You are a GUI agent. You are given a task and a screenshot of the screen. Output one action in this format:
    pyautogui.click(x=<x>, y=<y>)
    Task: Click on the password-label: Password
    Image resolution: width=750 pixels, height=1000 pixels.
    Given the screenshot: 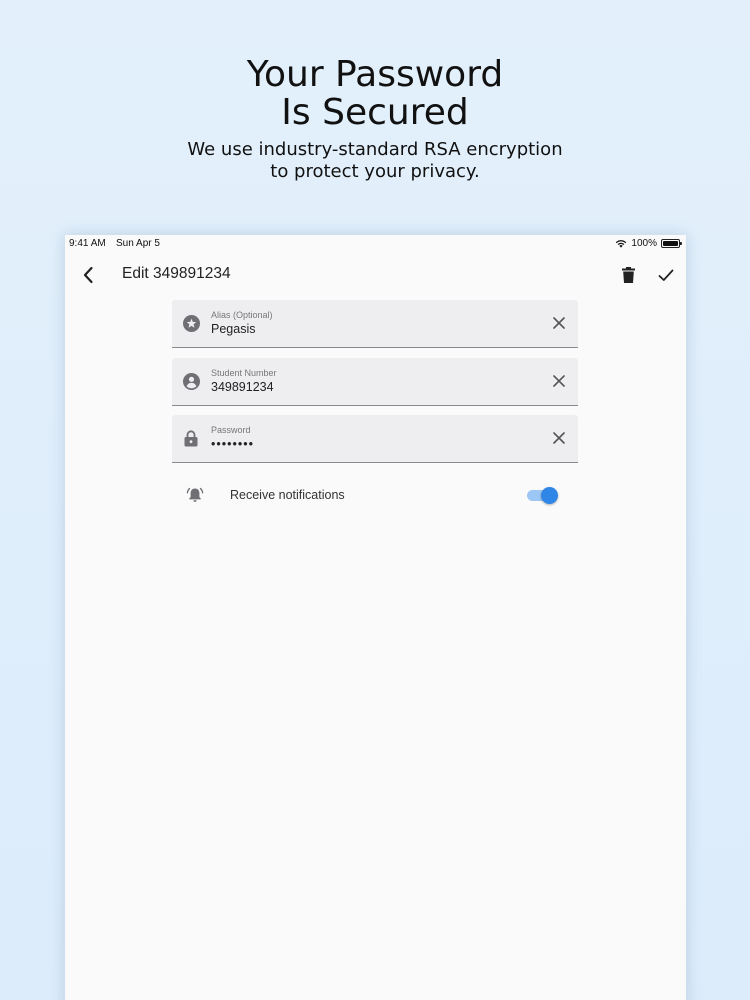 What is the action you would take?
    pyautogui.click(x=231, y=430)
    